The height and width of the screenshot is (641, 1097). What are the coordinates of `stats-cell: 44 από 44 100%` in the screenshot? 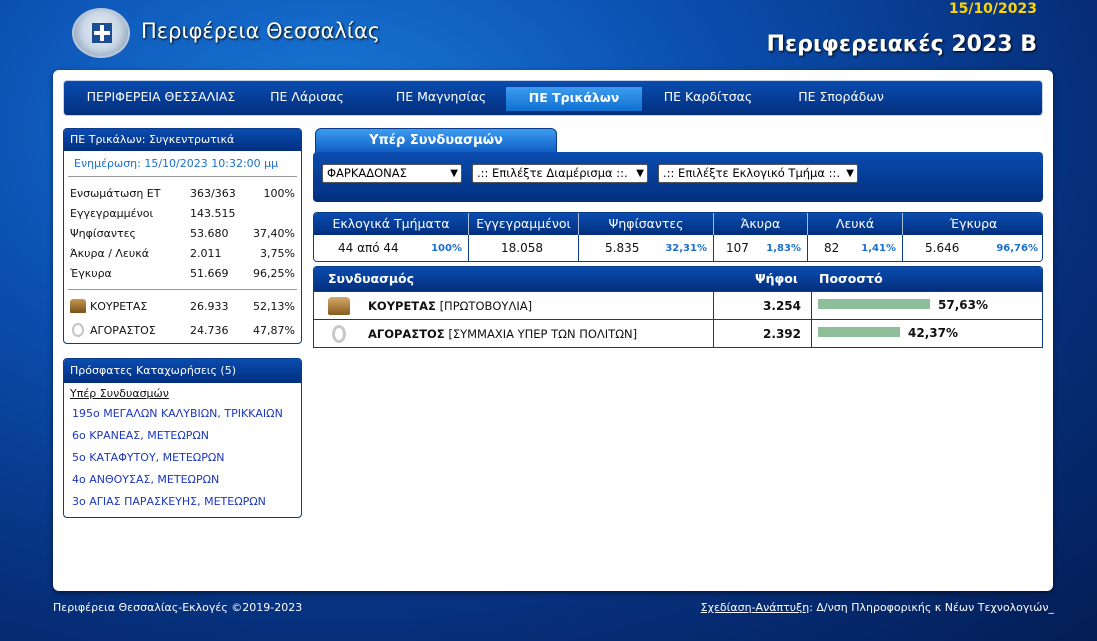 It's located at (391, 248).